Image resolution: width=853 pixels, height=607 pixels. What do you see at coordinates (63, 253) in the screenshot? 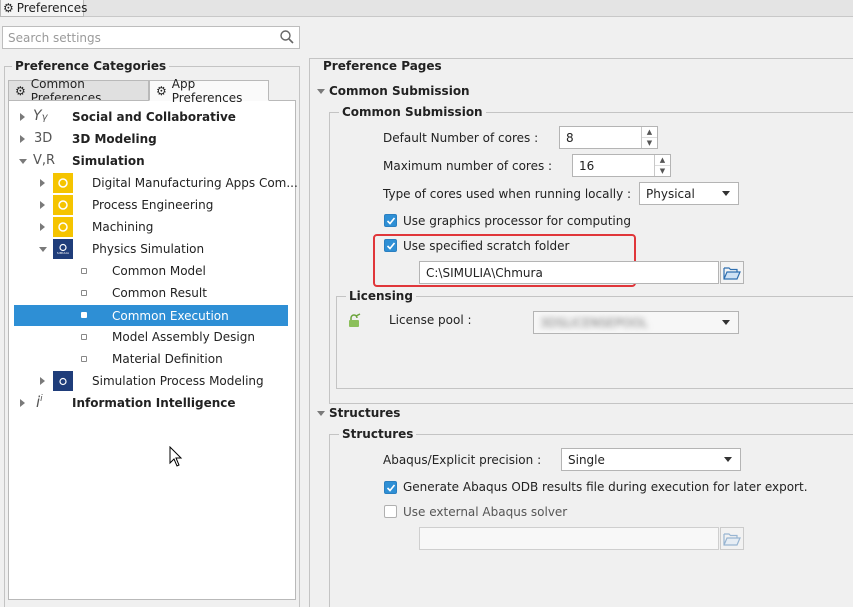
I see `simulia-icon-text: SIMULIA` at bounding box center [63, 253].